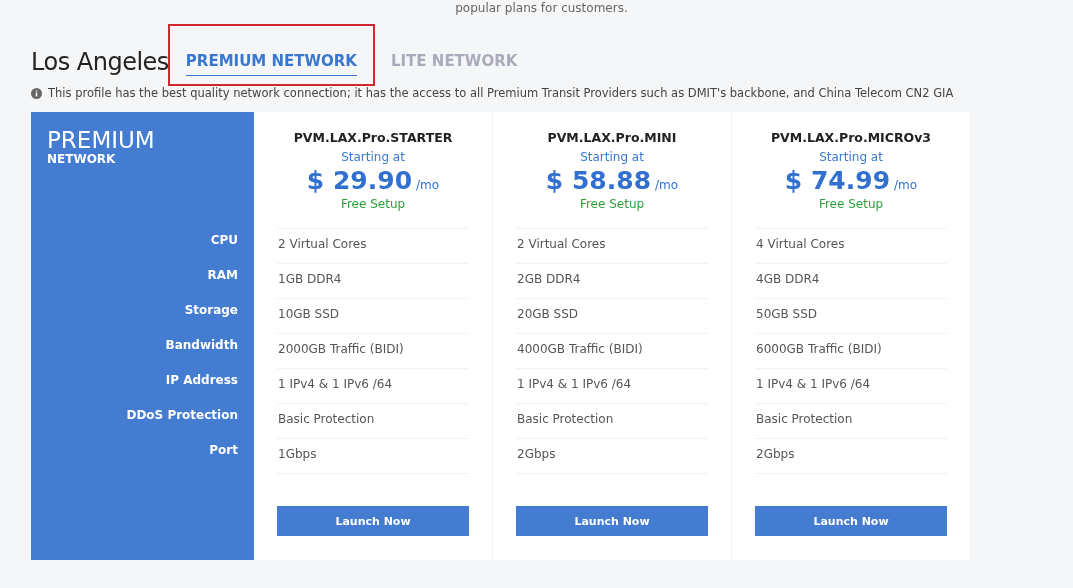 The height and width of the screenshot is (588, 1073). Describe the element at coordinates (612, 281) in the screenshot. I see `spec-value: 2GB DDR4` at that location.